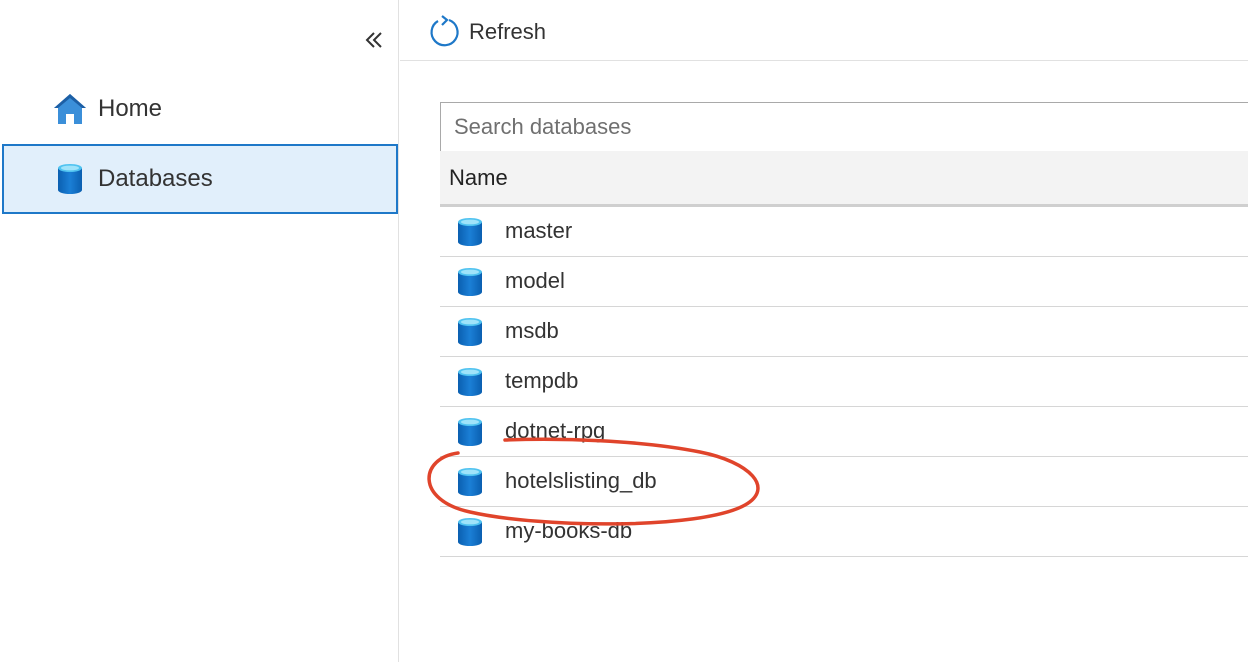 Image resolution: width=1248 pixels, height=662 pixels. I want to click on table-row: my-books-db, so click(844, 532).